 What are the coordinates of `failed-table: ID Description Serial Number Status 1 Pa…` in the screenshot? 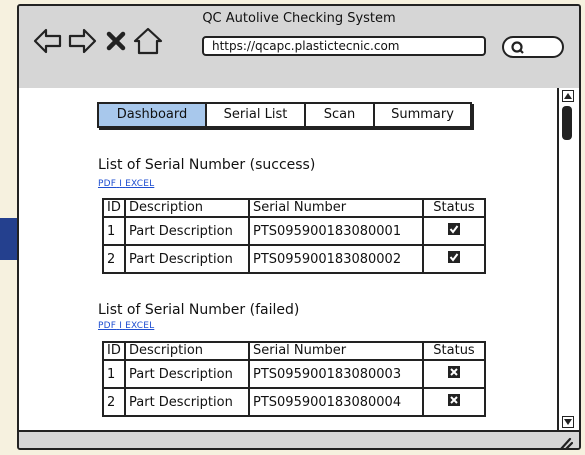 It's located at (294, 379).